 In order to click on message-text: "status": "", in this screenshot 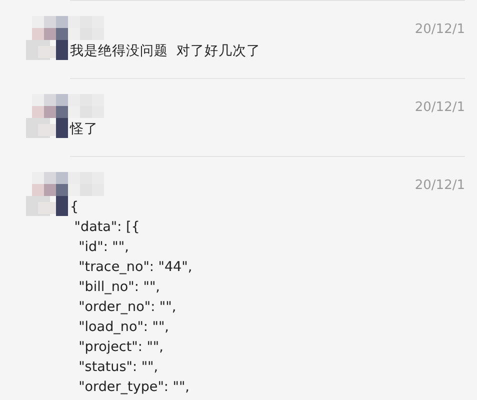, I will do `click(118, 367)`.